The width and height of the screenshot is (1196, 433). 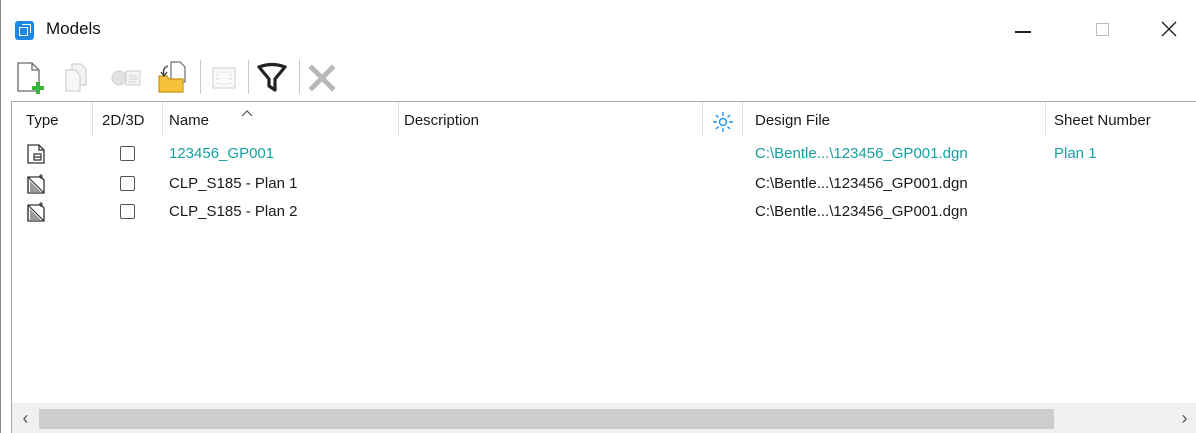 I want to click on scroll-right-button: ›, so click(x=1183, y=418).